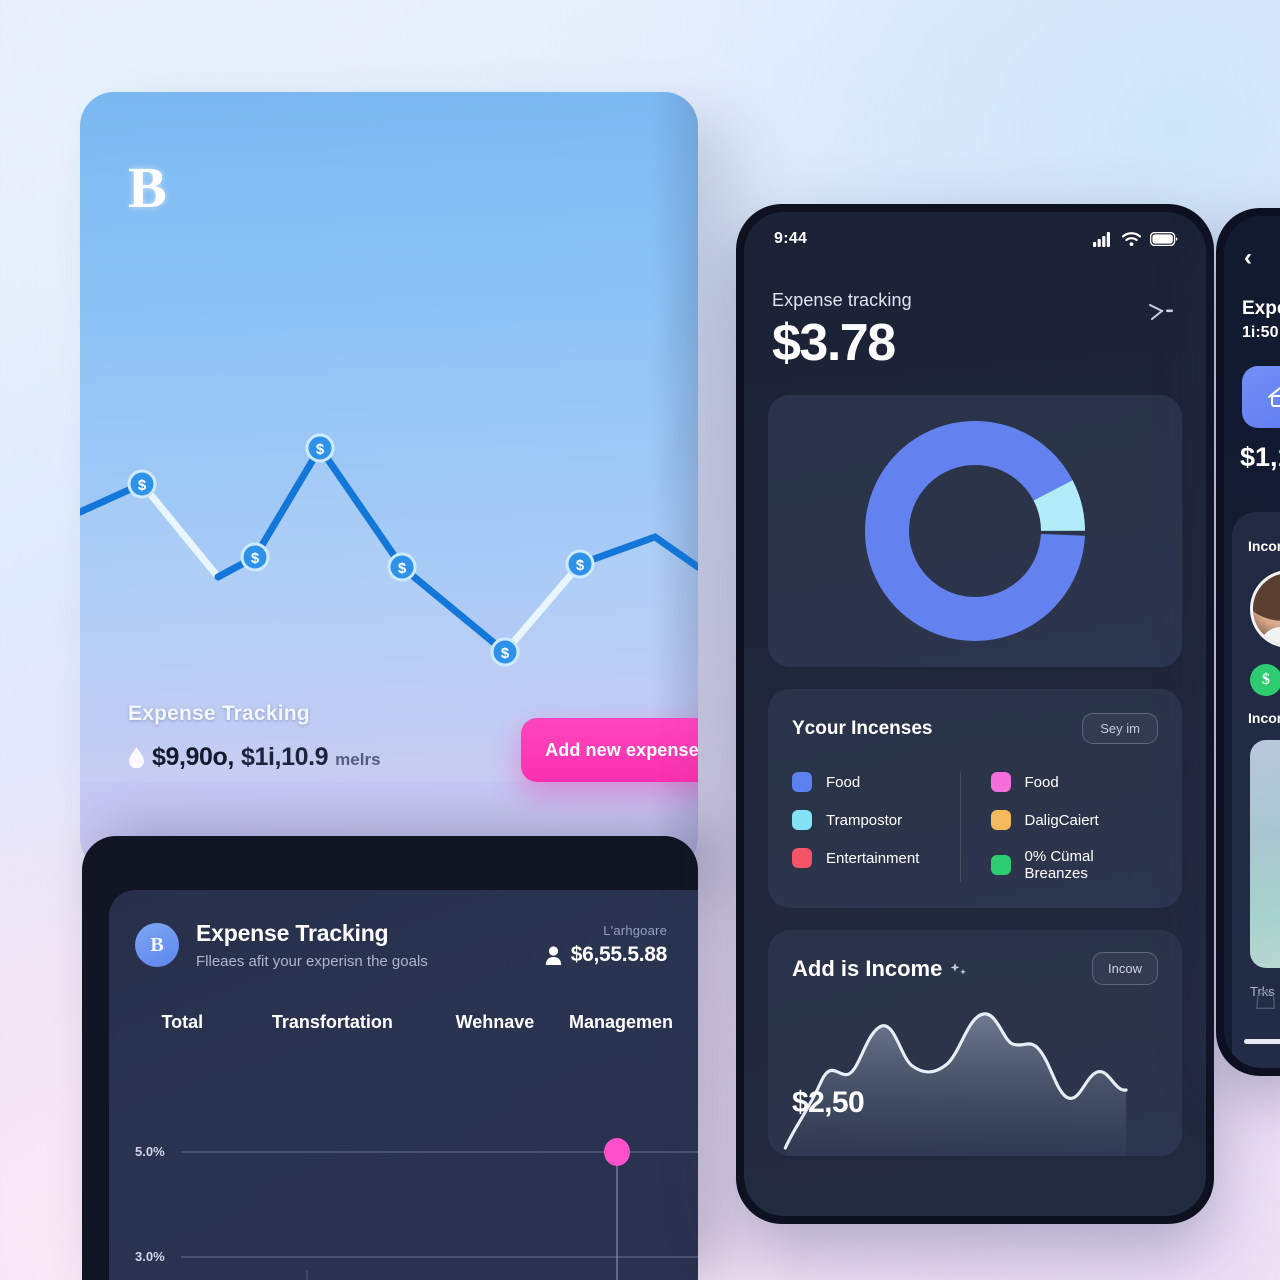 The width and height of the screenshot is (1280, 1280). What do you see at coordinates (1061, 820) in the screenshot?
I see `legend-label: DaligCaiert` at bounding box center [1061, 820].